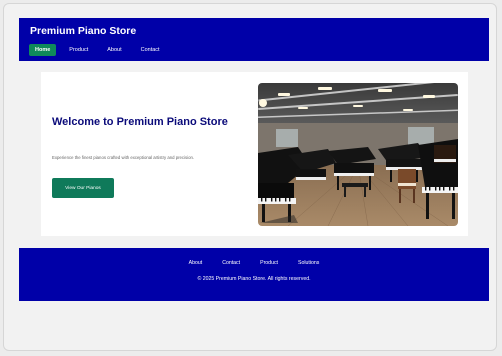 The width and height of the screenshot is (502, 356). I want to click on nav-home-link: Home, so click(43, 50).